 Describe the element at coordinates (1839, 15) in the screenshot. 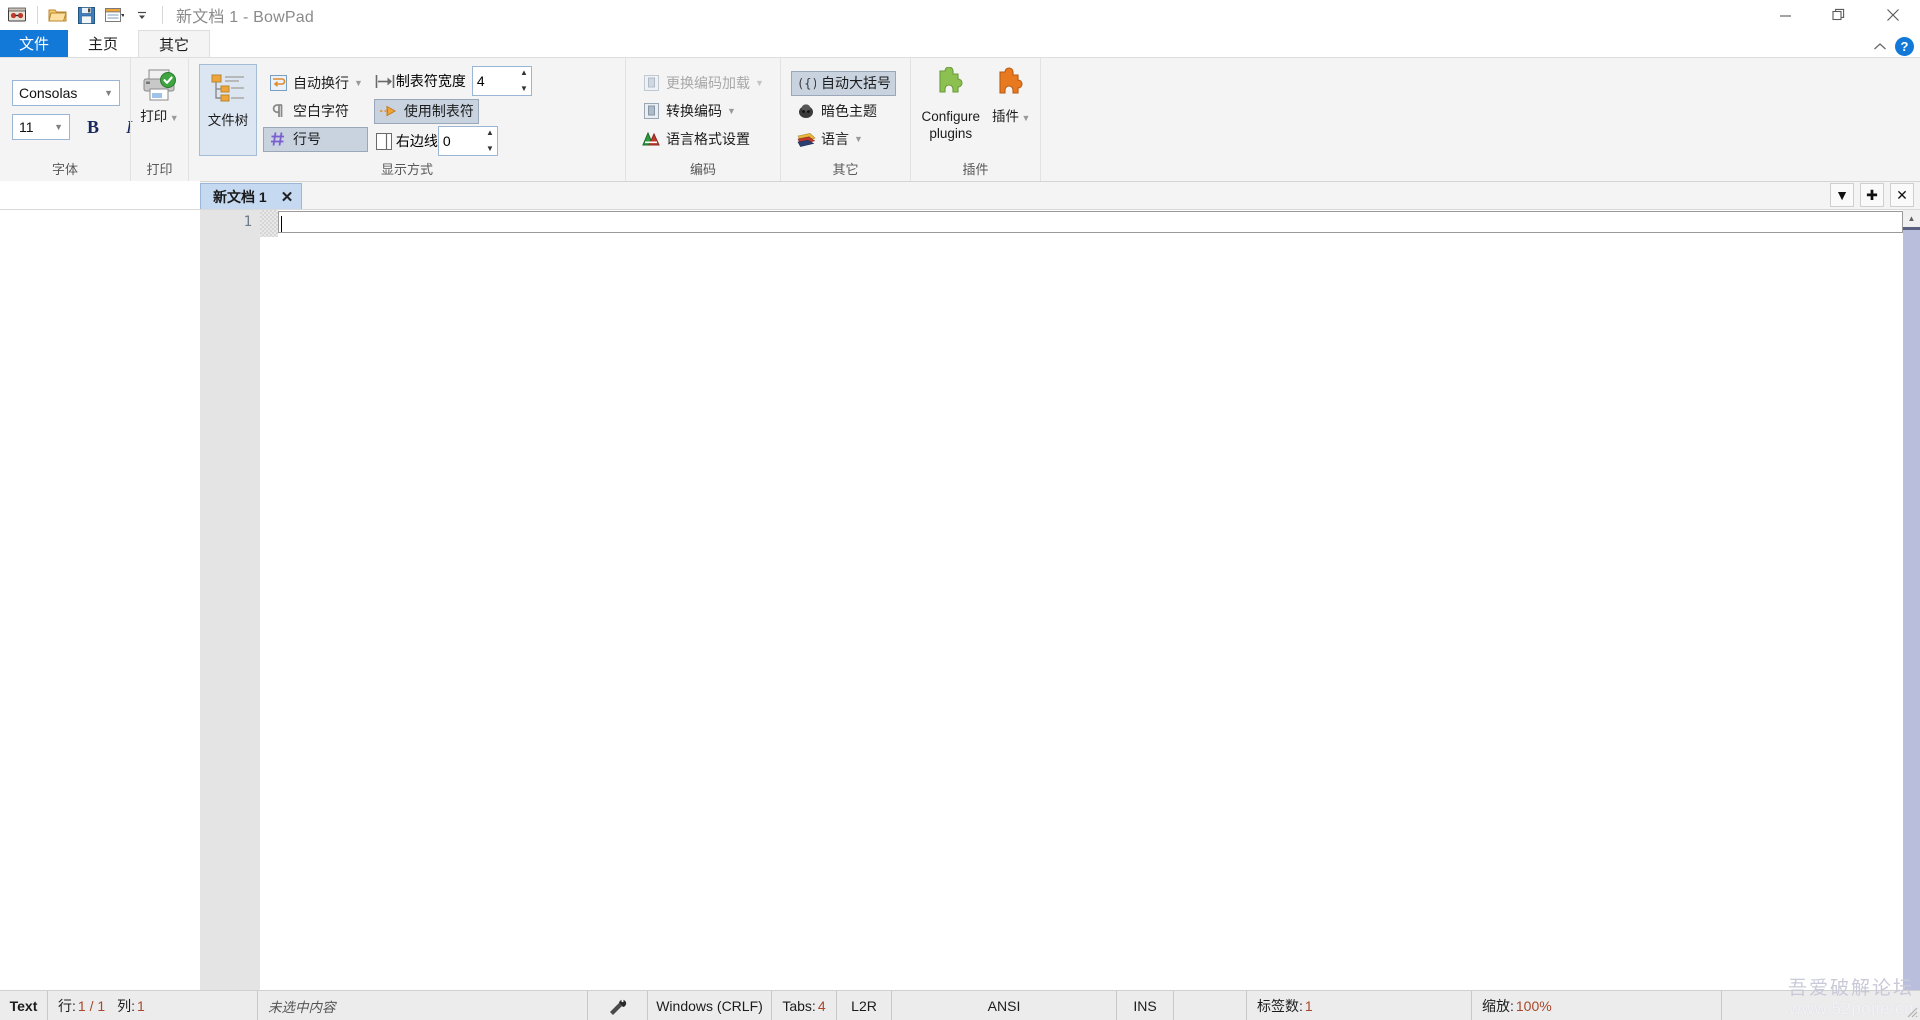

I see `maximize-restore-button` at that location.